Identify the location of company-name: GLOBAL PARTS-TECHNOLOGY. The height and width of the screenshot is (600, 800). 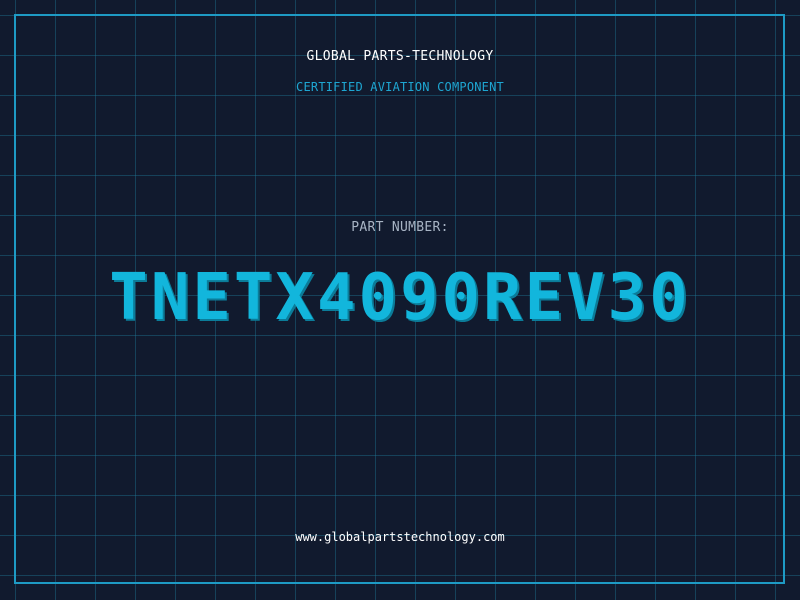
(400, 56).